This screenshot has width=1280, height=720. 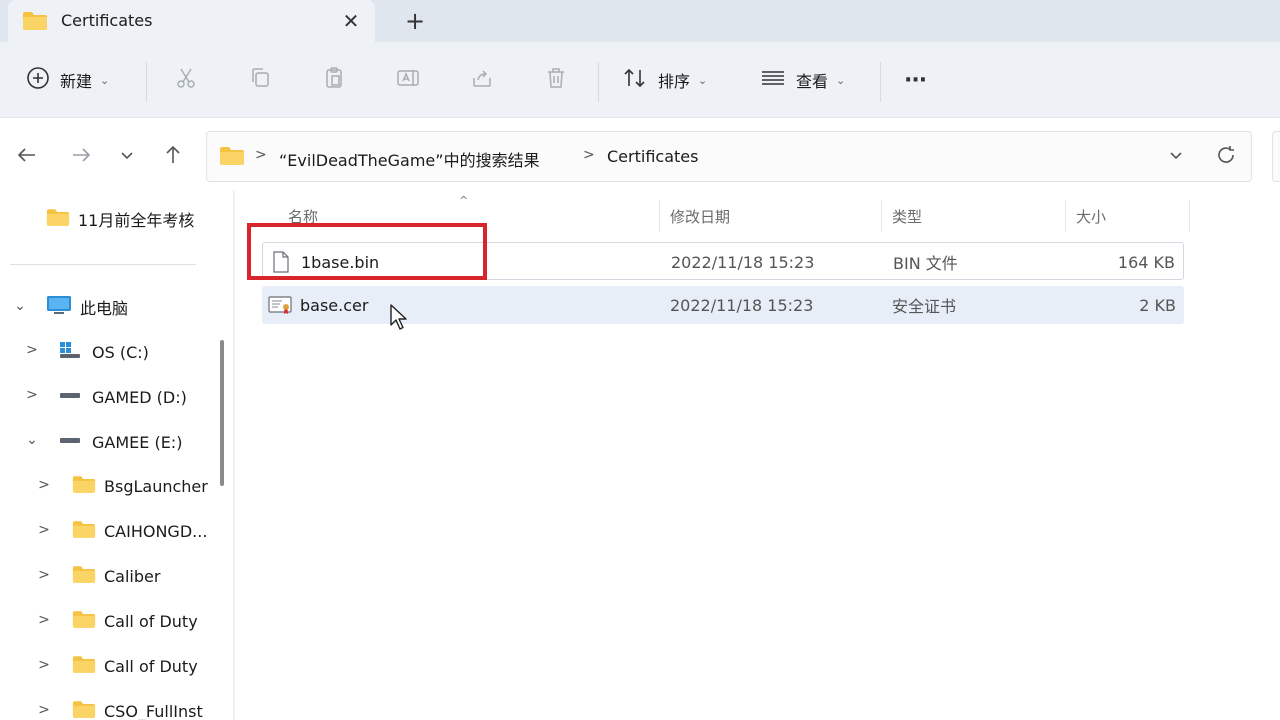 I want to click on forward-button, so click(x=81, y=157).